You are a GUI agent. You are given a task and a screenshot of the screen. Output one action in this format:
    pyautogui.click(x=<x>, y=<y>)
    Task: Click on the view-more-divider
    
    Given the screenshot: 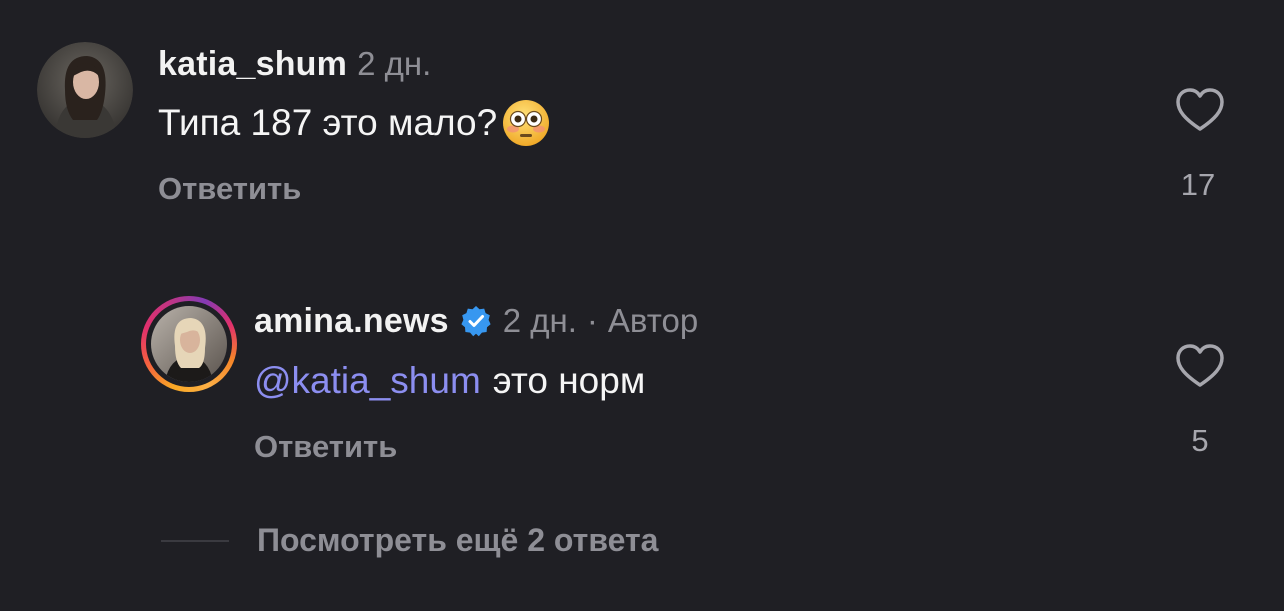 What is the action you would take?
    pyautogui.click(x=195, y=541)
    